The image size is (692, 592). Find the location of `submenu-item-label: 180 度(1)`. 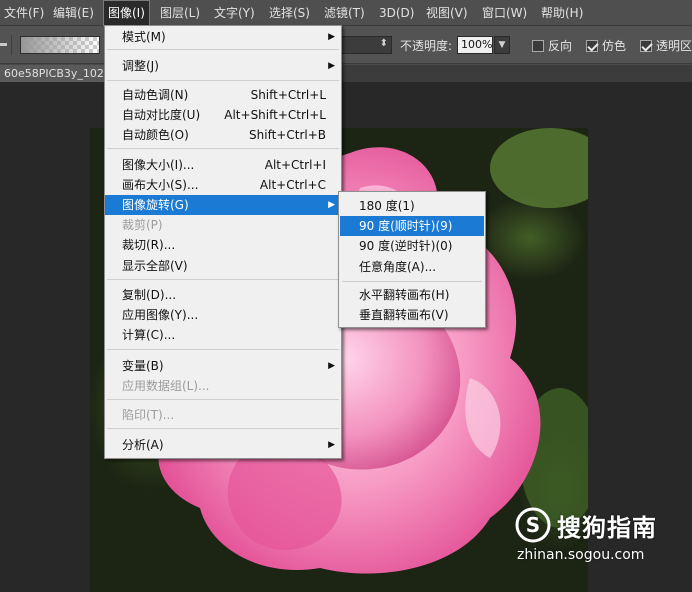

submenu-item-label: 180 度(1) is located at coordinates (387, 206).